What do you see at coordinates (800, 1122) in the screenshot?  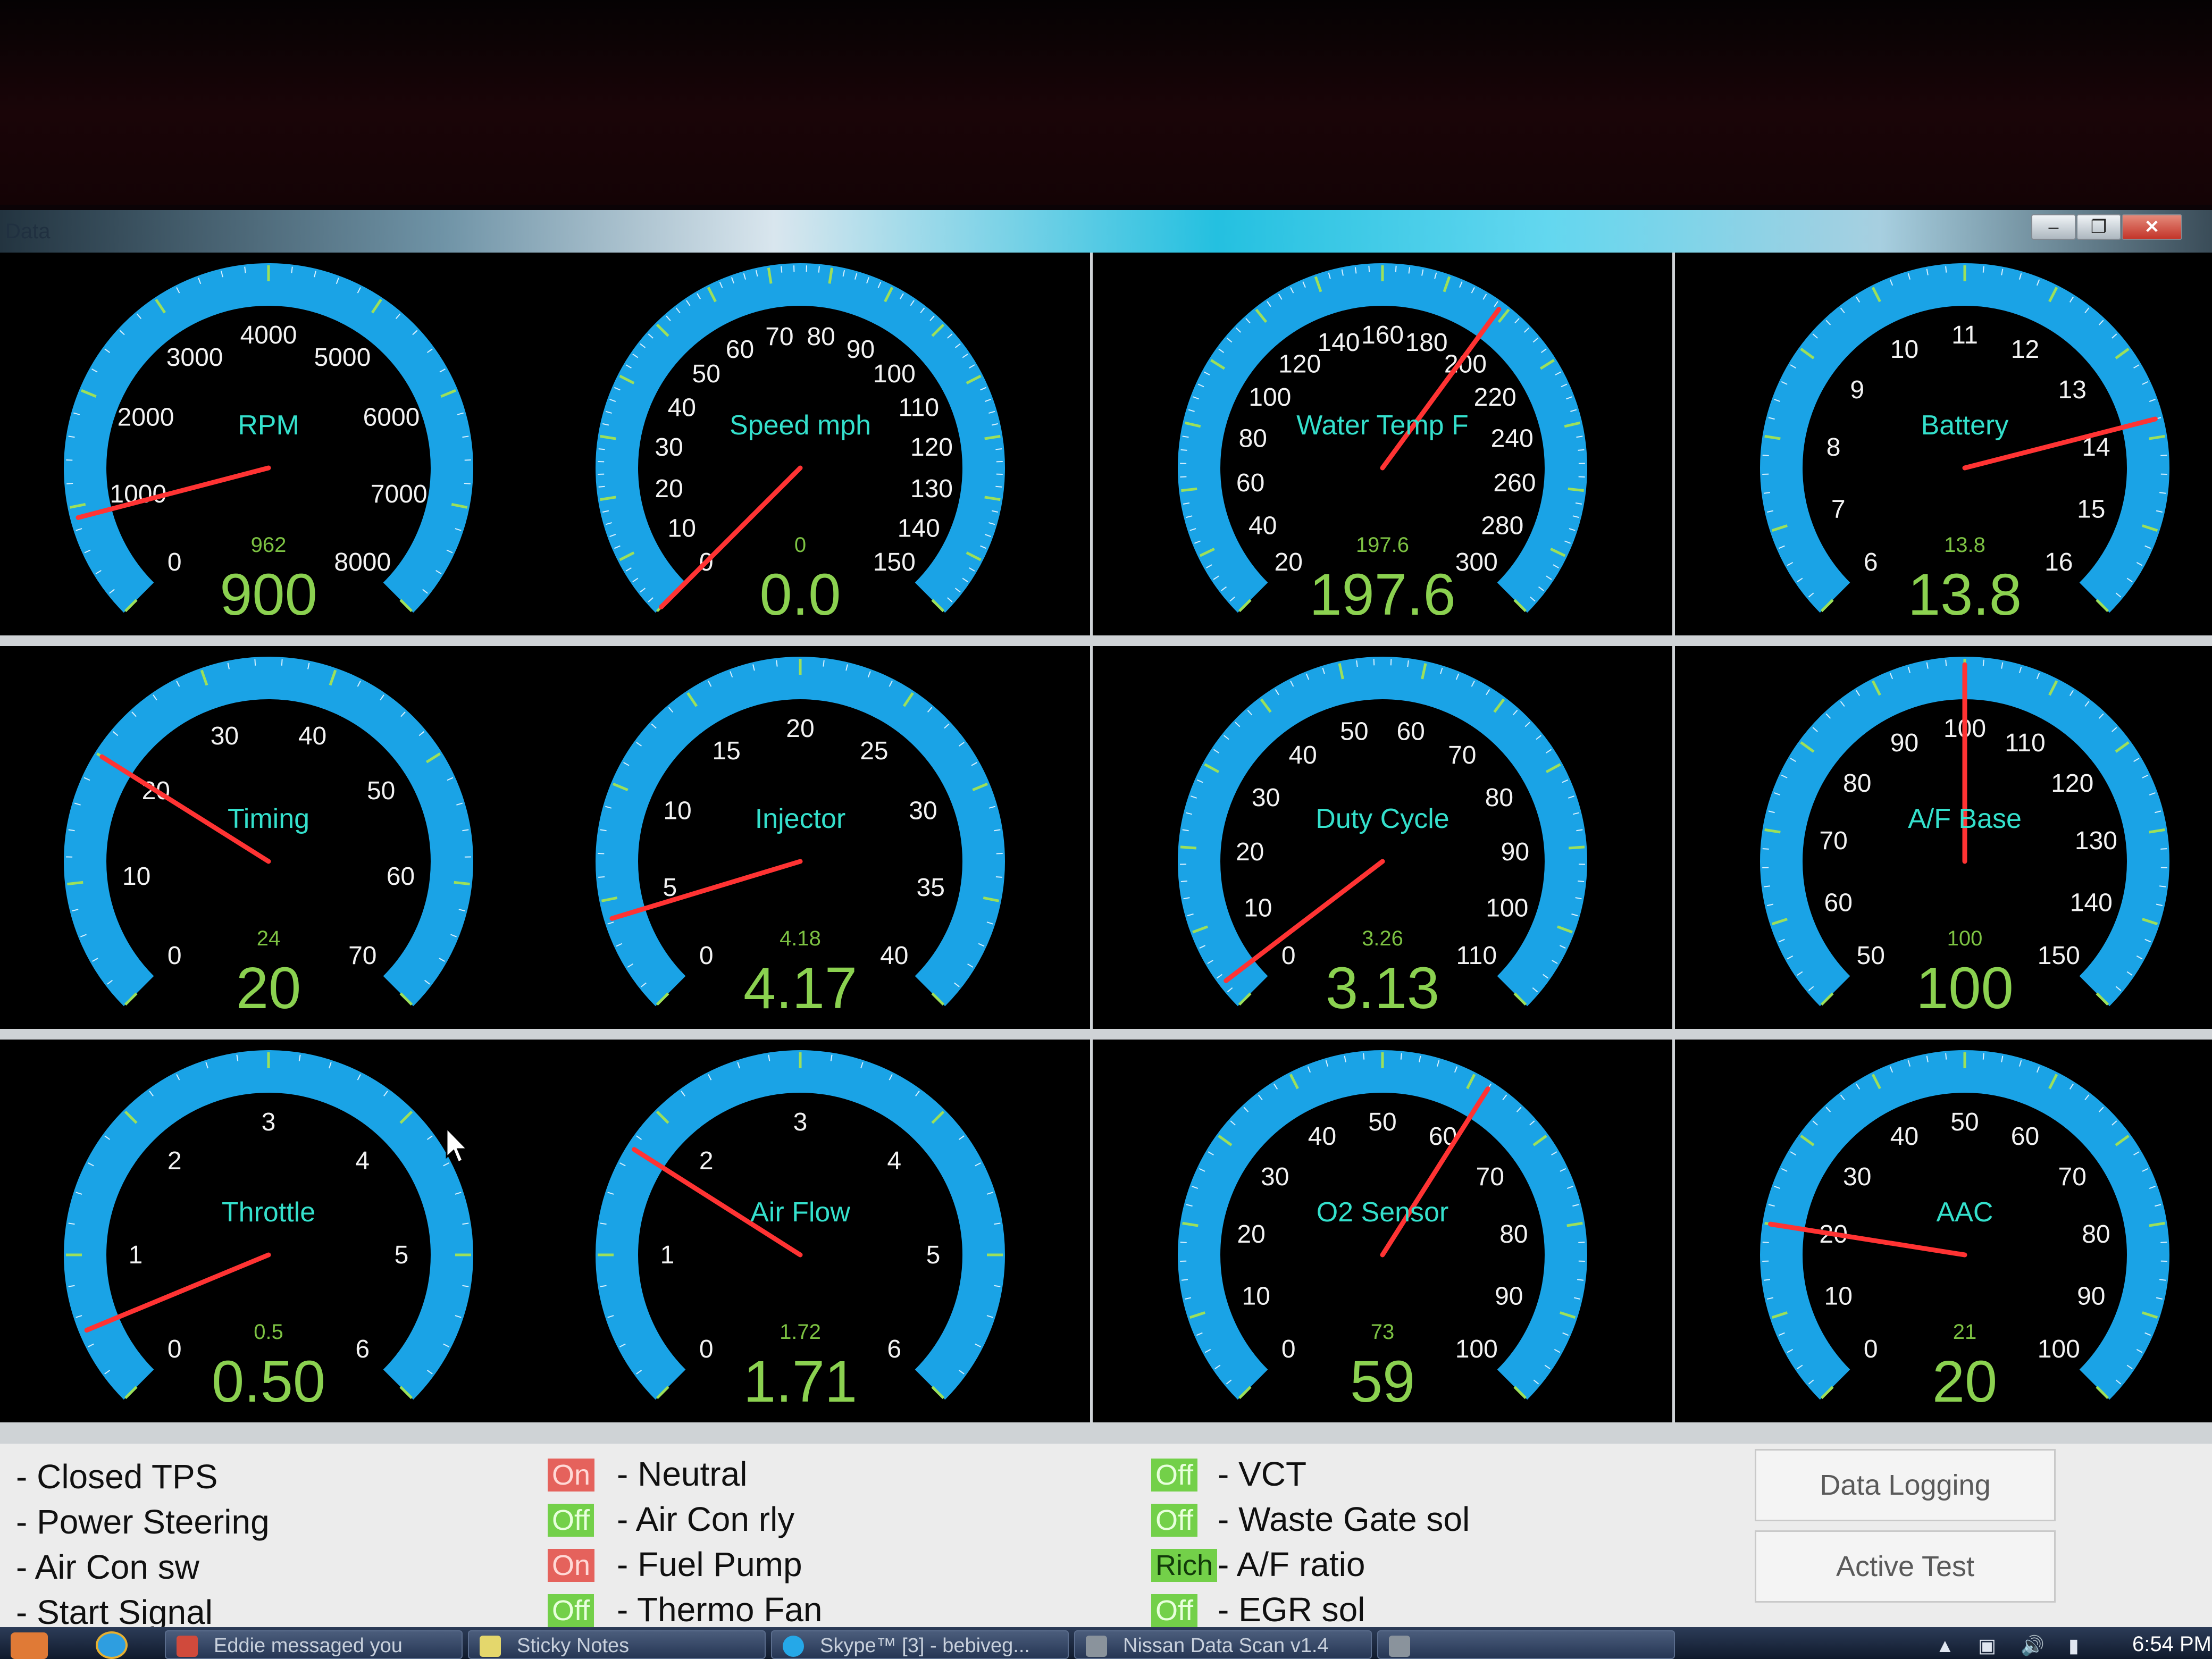 I see `tick-label: 3` at bounding box center [800, 1122].